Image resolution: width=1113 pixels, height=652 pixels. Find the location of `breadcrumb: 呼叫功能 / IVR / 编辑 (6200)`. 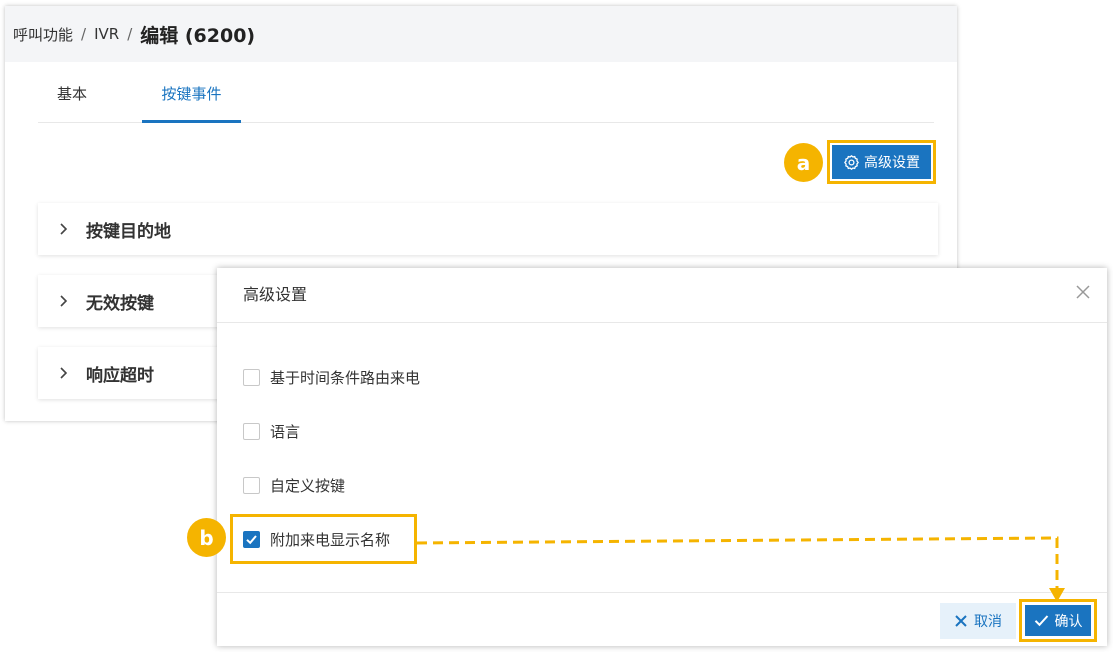

breadcrumb: 呼叫功能 / IVR / 编辑 (6200) is located at coordinates (481, 34).